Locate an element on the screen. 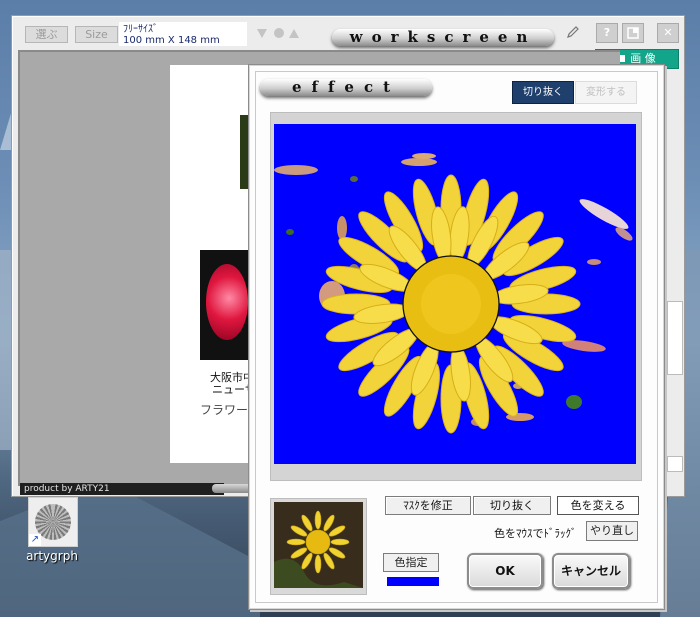 The height and width of the screenshot is (617, 700). window-mode-button is located at coordinates (633, 33).